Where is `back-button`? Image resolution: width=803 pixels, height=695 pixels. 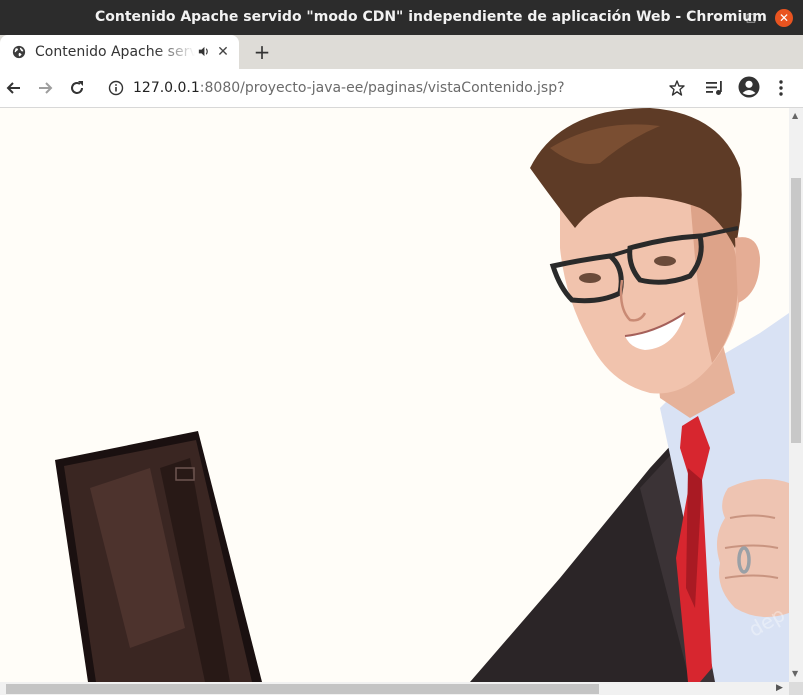 back-button is located at coordinates (14, 88).